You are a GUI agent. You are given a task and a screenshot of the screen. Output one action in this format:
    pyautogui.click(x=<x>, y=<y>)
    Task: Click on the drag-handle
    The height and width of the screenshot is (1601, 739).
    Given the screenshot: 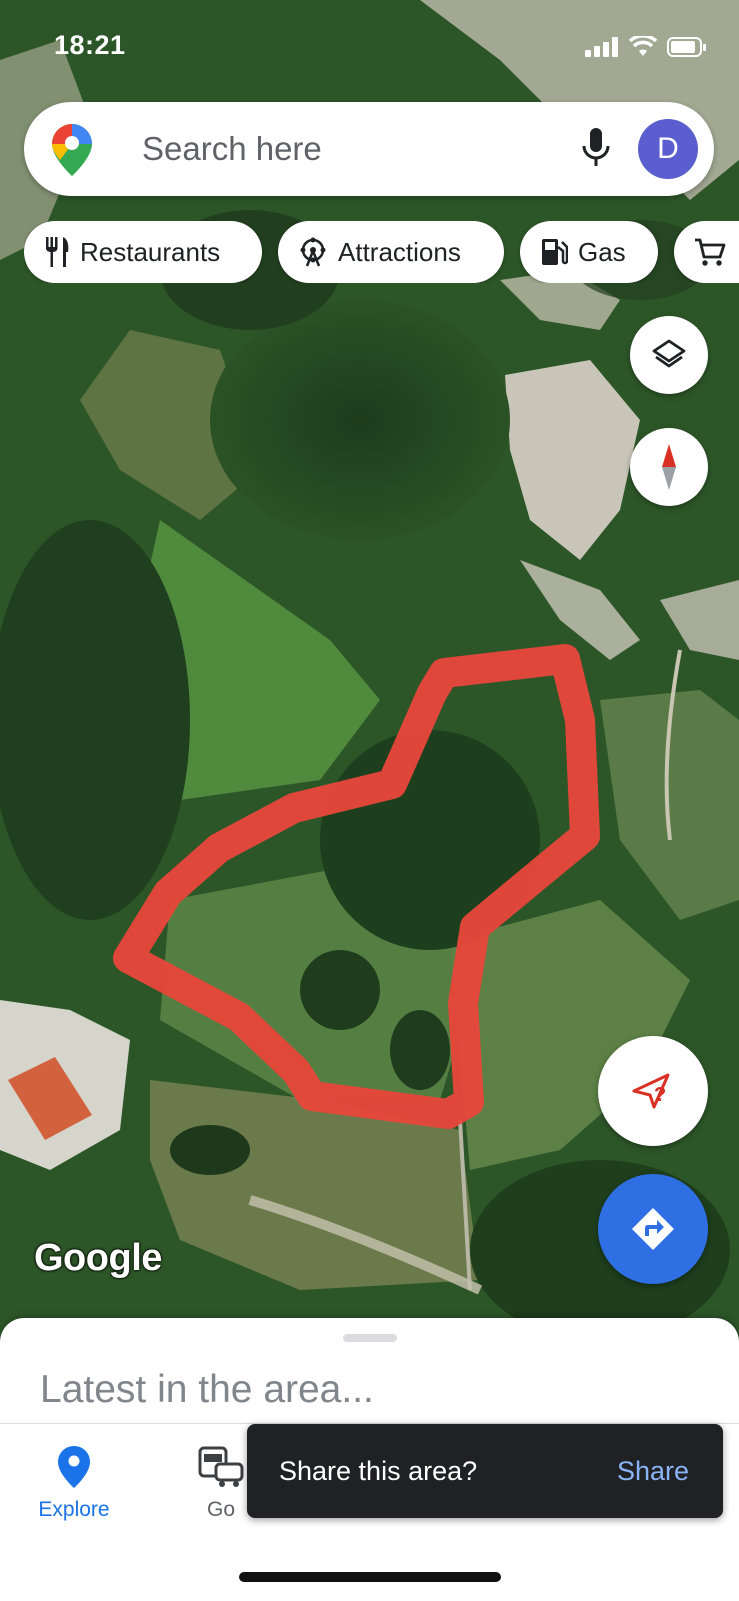 What is the action you would take?
    pyautogui.click(x=370, y=1338)
    